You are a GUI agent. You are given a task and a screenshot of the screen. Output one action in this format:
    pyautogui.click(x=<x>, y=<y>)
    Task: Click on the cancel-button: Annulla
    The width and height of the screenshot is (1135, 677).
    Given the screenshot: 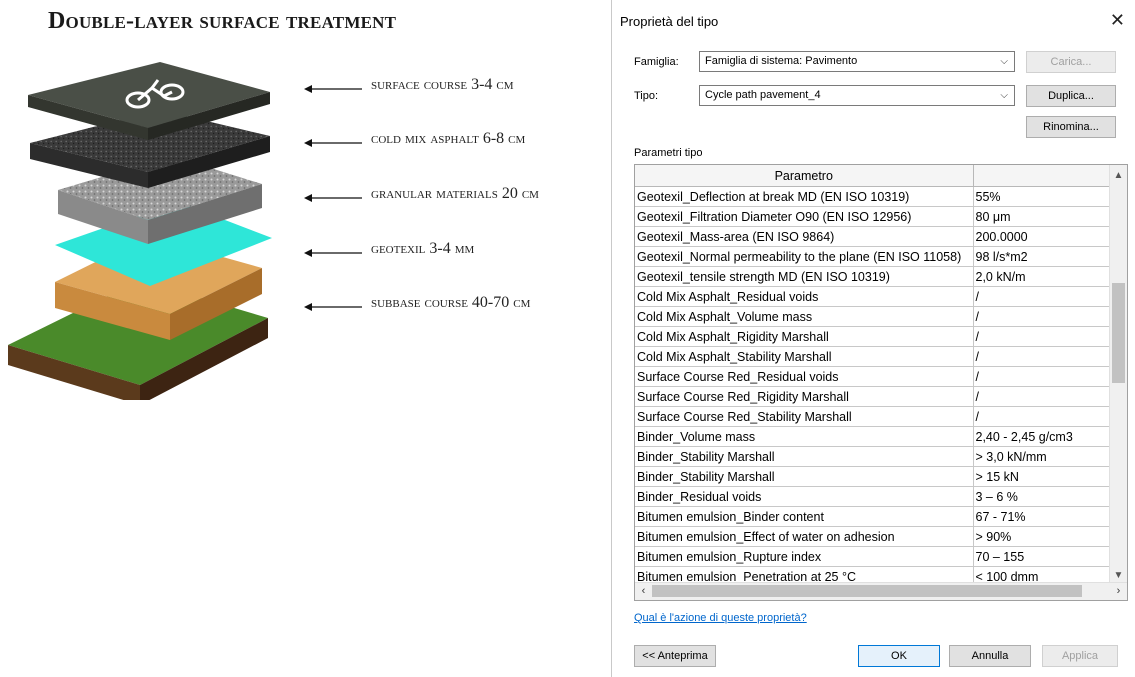 What is the action you would take?
    pyautogui.click(x=990, y=656)
    